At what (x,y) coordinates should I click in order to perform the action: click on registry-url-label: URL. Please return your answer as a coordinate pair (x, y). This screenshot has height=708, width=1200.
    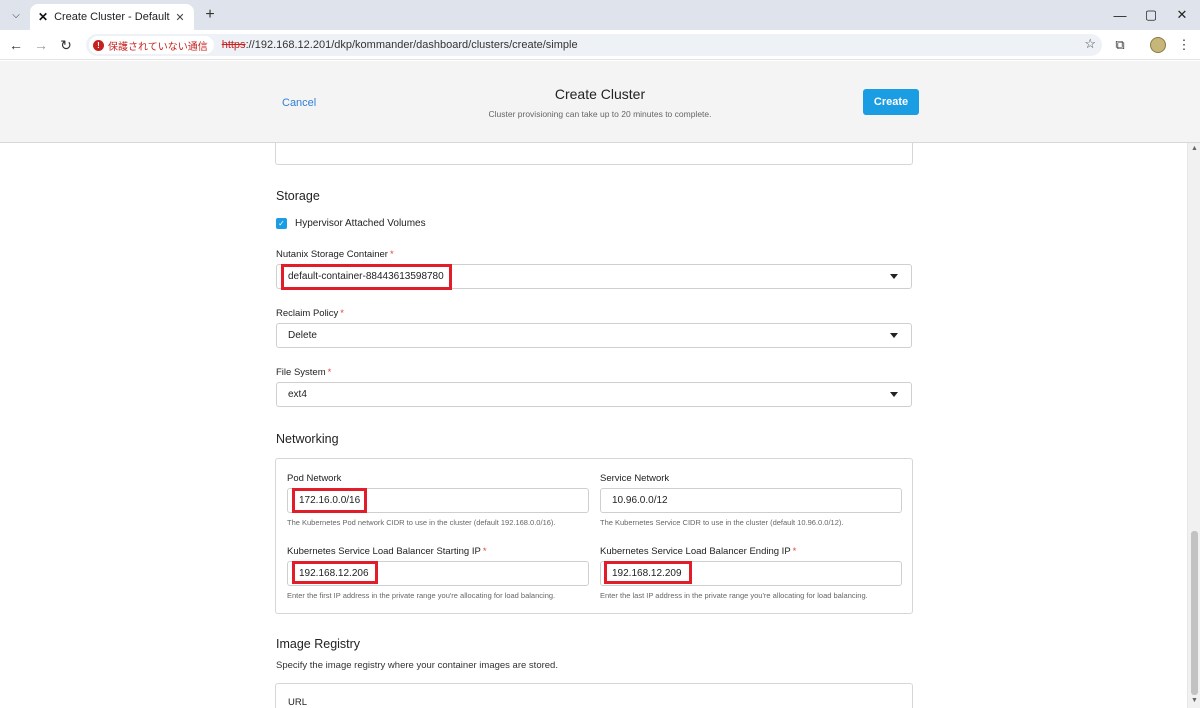
    Looking at the image, I should click on (298, 702).